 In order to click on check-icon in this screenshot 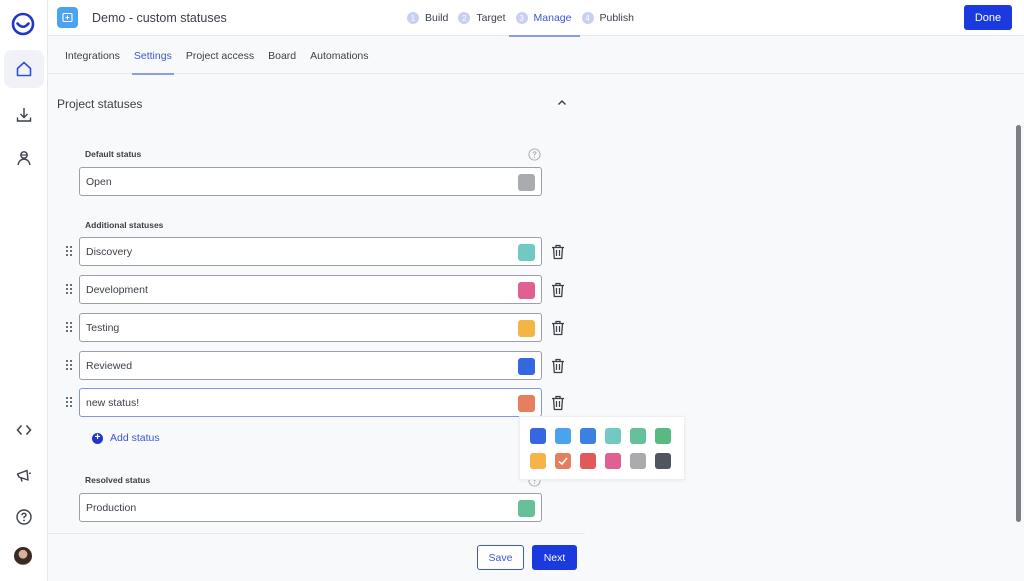, I will do `click(563, 461)`.